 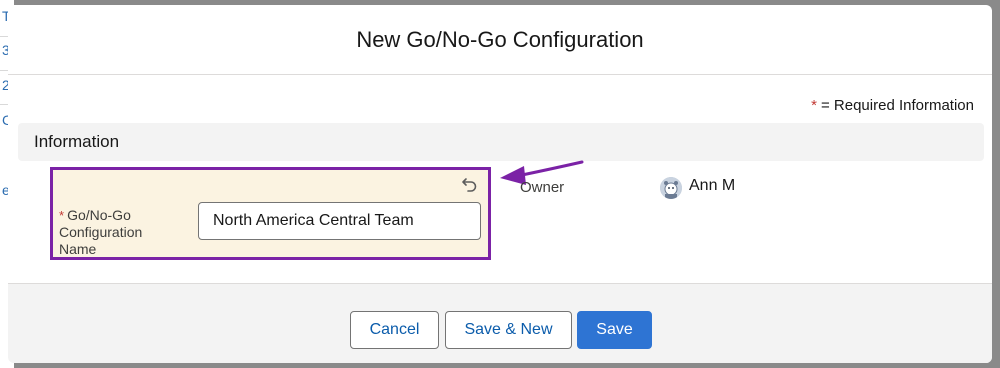 What do you see at coordinates (101, 232) in the screenshot?
I see `label-line-2: Configuration` at bounding box center [101, 232].